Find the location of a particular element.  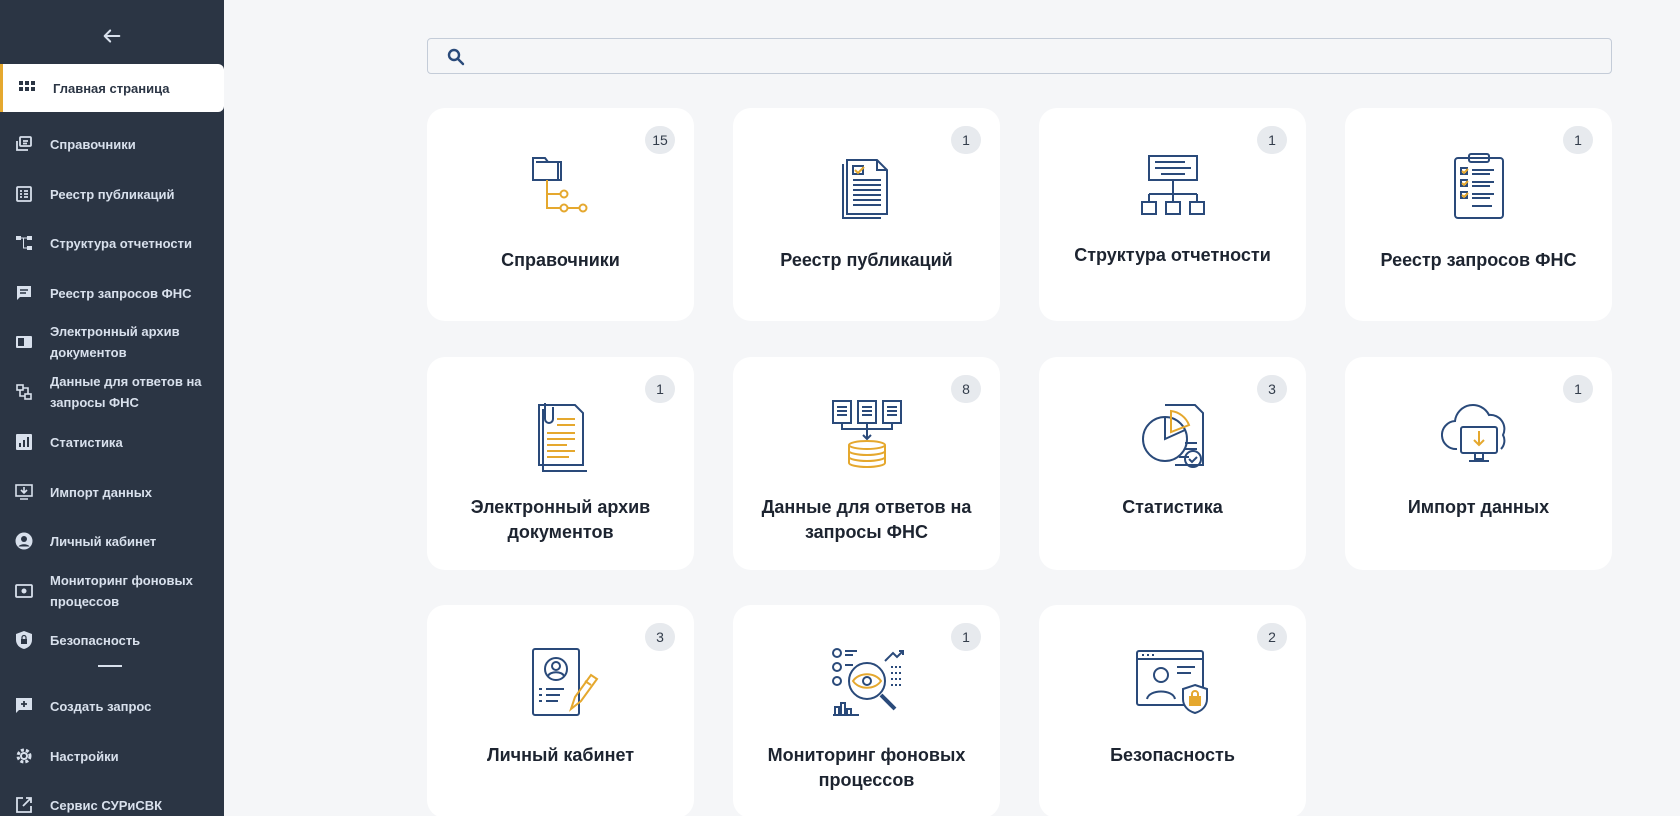

card-fns-requests: 1 Реестр запросов ФНС is located at coordinates (1478, 214).